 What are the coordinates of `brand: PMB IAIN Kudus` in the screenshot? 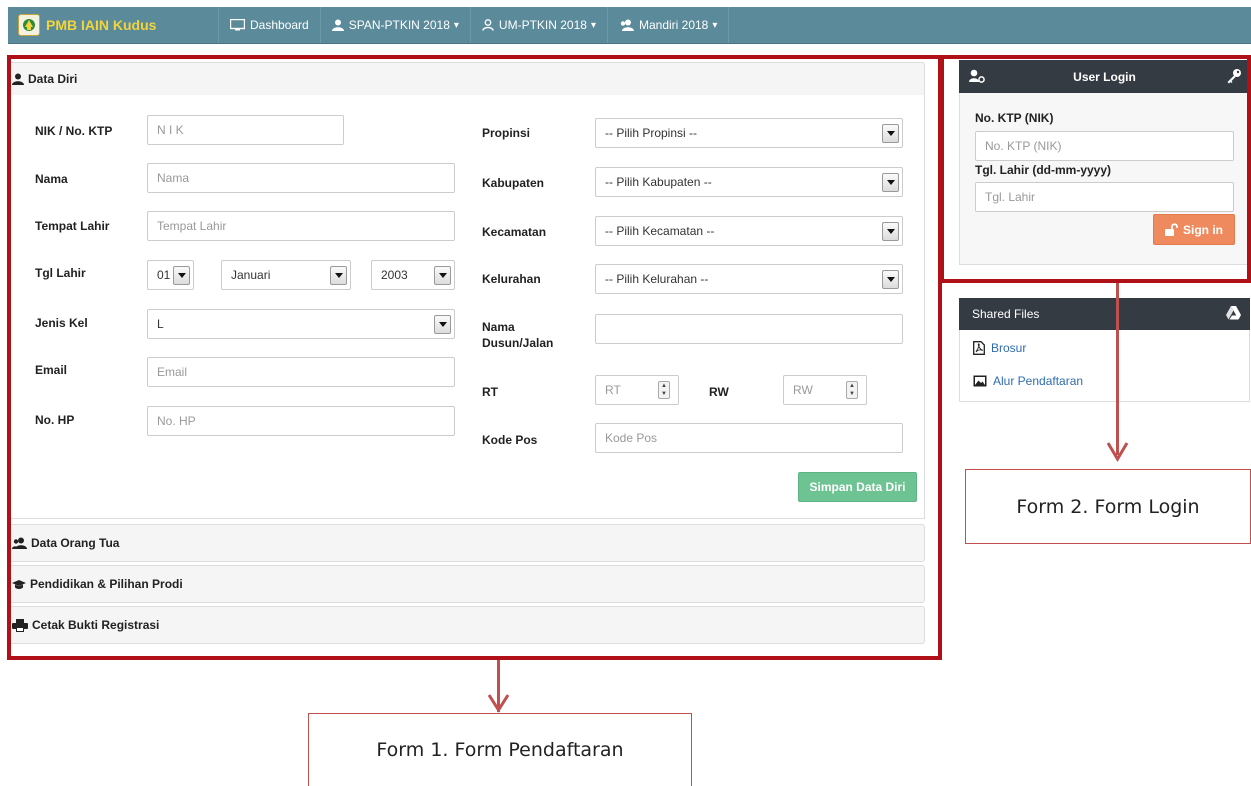 It's located at (113, 25).